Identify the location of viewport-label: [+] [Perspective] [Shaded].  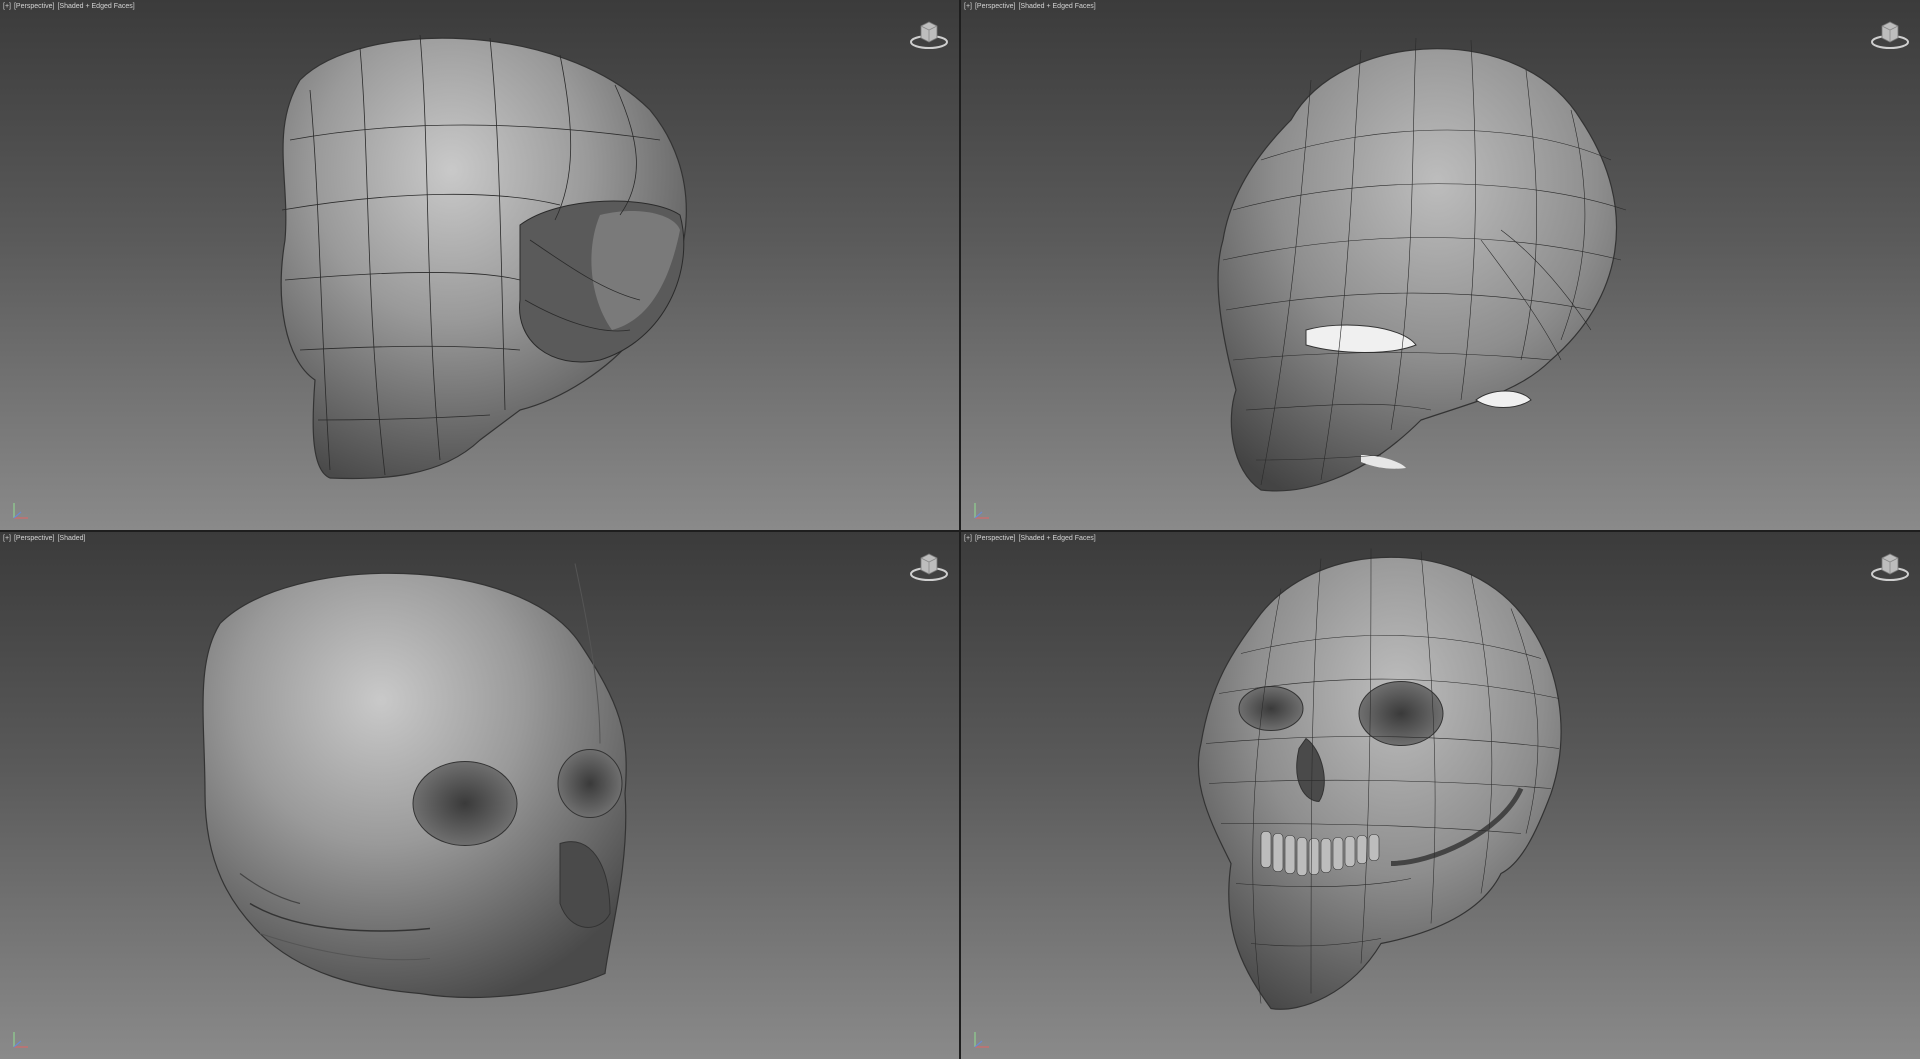
(45, 538).